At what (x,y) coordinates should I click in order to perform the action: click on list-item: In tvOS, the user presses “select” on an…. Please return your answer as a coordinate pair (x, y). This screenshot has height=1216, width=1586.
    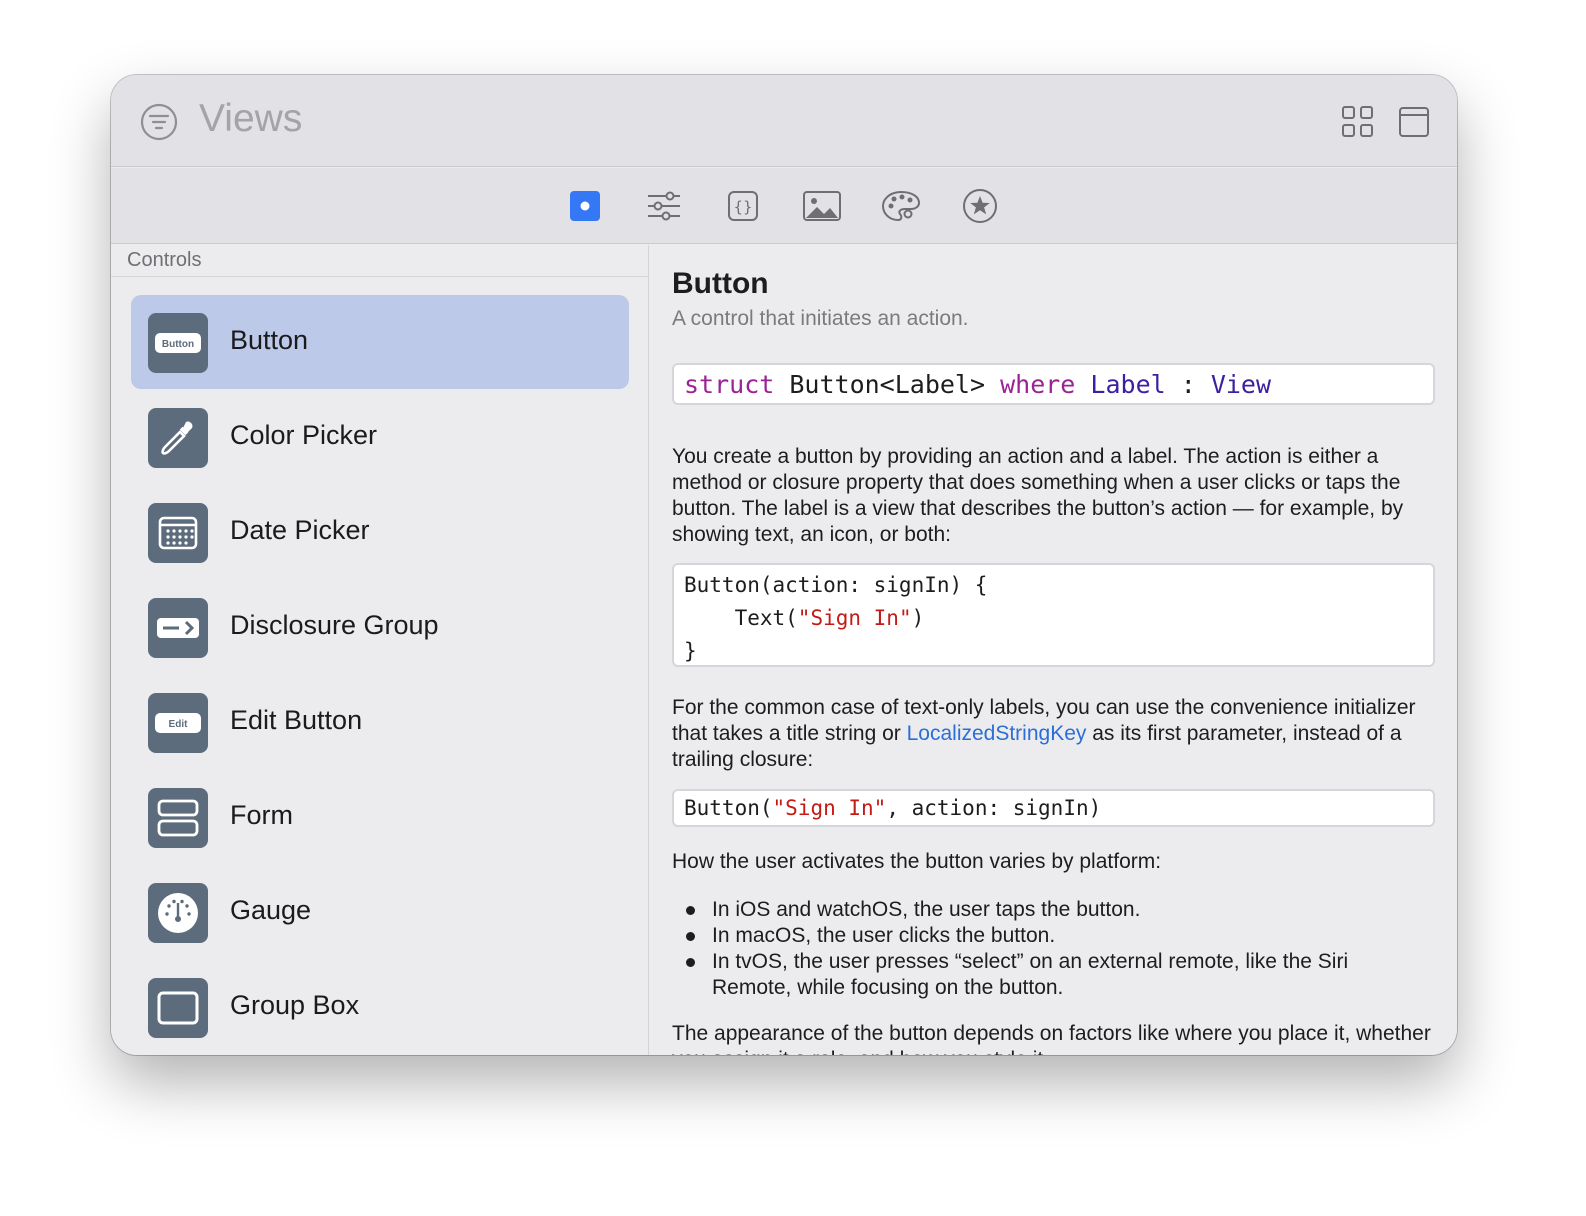
    Looking at the image, I should click on (1052, 975).